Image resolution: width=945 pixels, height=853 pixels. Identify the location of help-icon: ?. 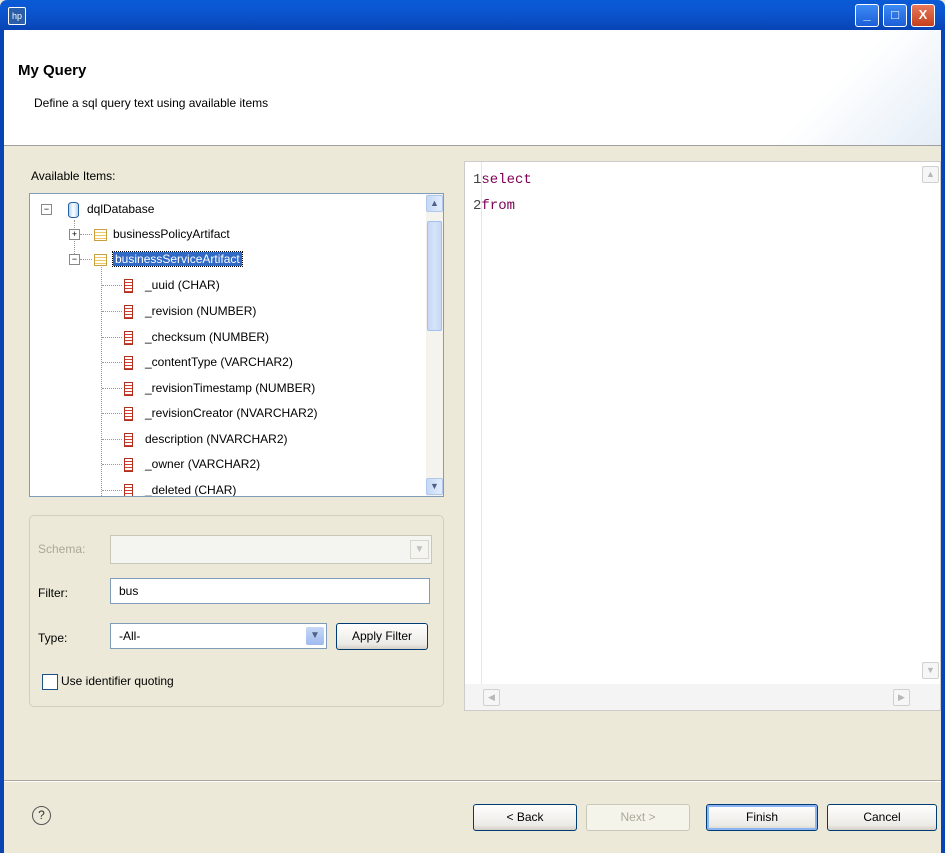
(41, 815).